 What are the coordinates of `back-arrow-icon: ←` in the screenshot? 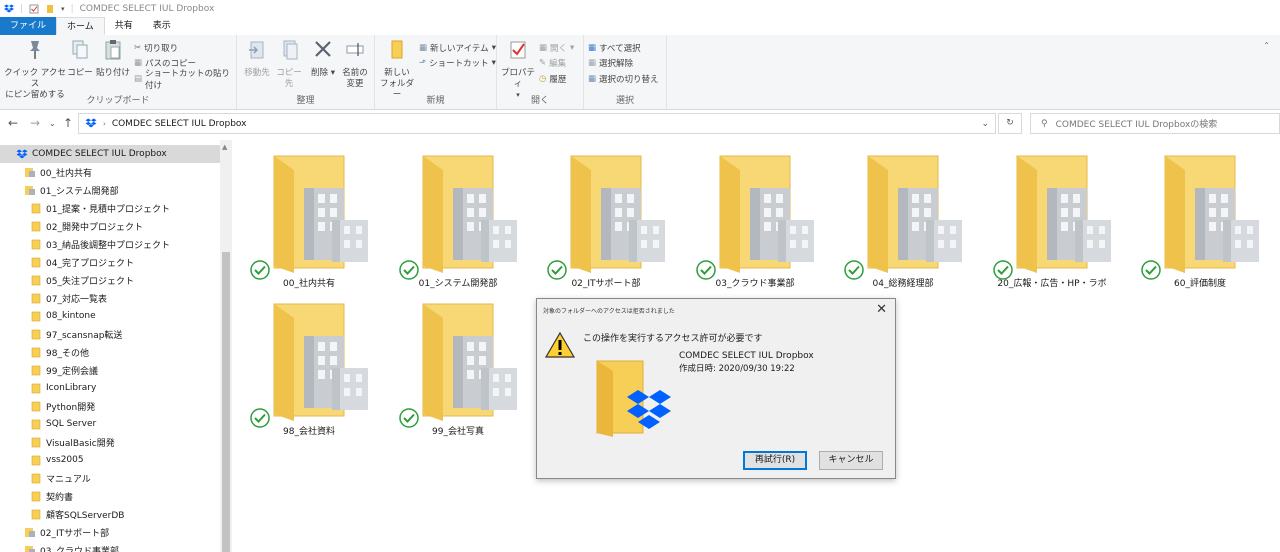 It's located at (13, 123).